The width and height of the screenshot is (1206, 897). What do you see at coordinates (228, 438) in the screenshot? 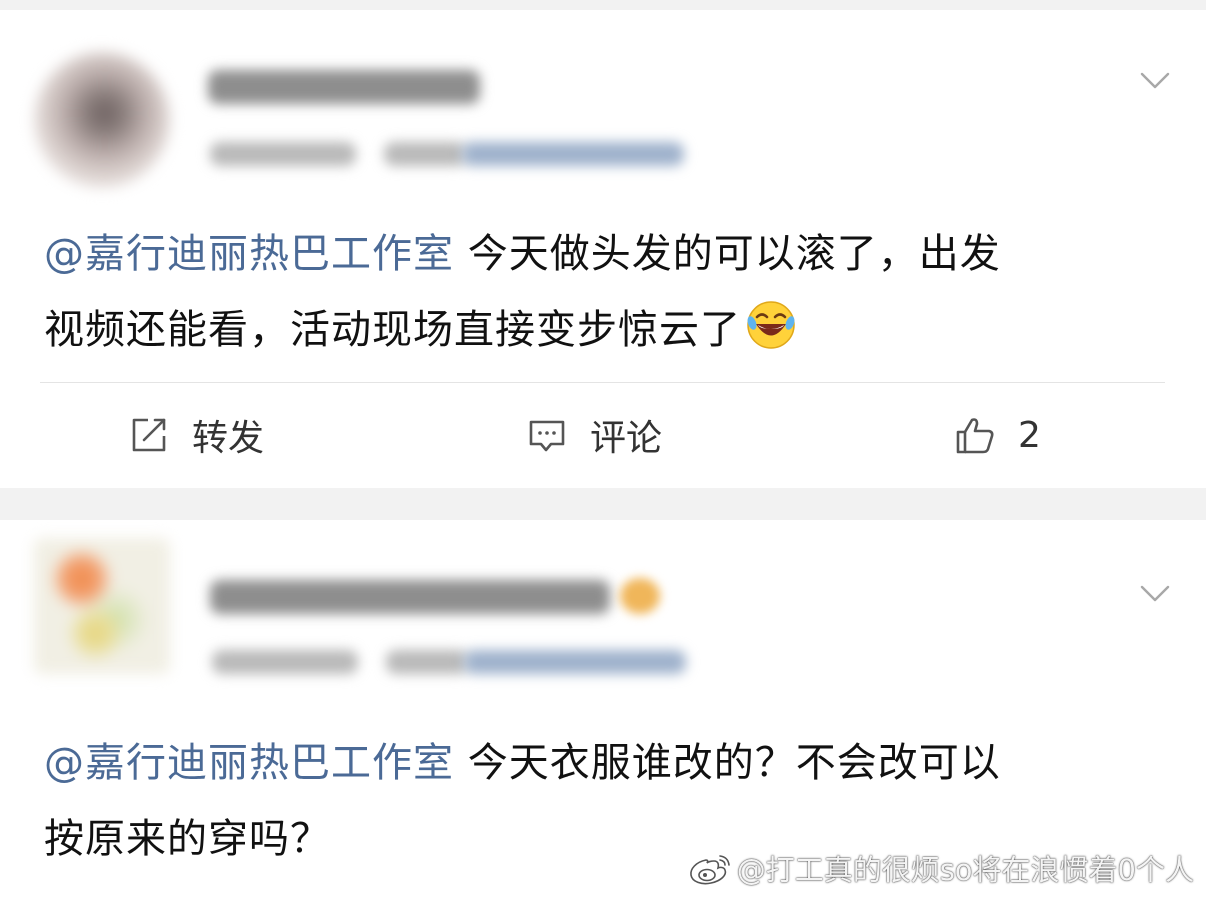
I see `repost-label: 转发` at bounding box center [228, 438].